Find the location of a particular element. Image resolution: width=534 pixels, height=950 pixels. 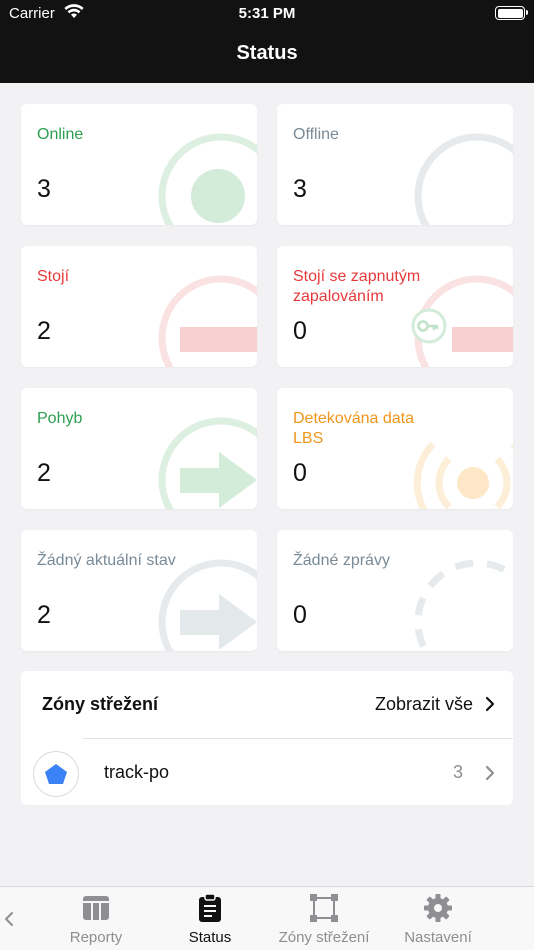

card-label: Detekována data LBS is located at coordinates (353, 428).